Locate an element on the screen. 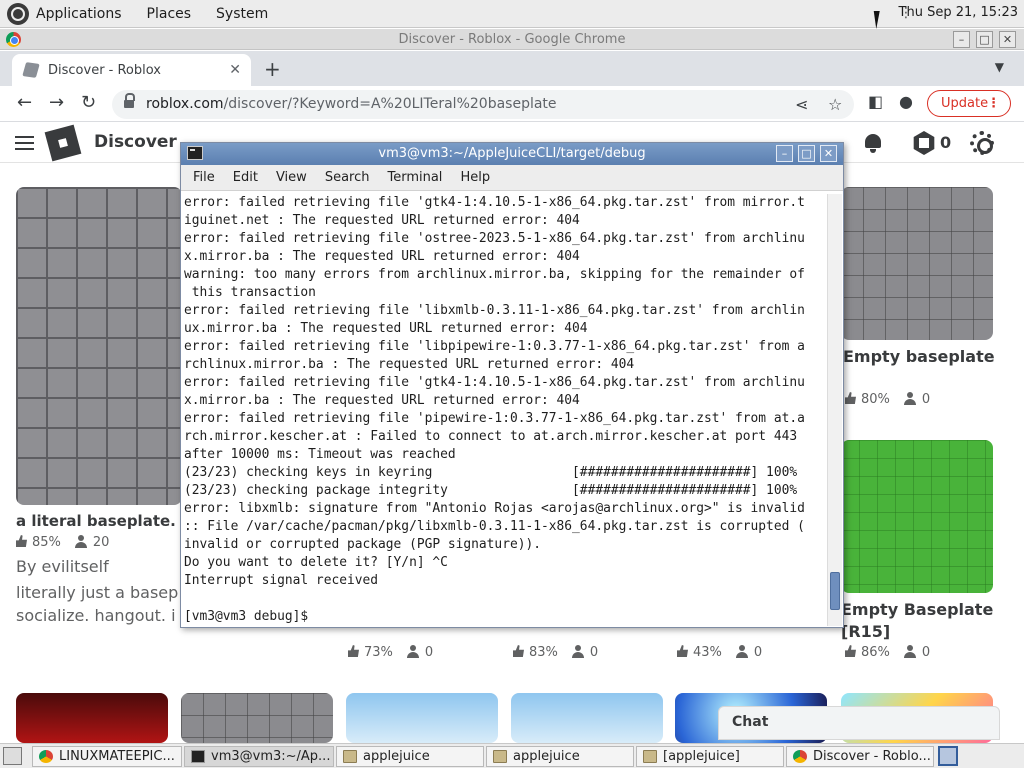 The image size is (1024, 768). task-folder-applejuice-3: [applejuice] is located at coordinates (710, 756).